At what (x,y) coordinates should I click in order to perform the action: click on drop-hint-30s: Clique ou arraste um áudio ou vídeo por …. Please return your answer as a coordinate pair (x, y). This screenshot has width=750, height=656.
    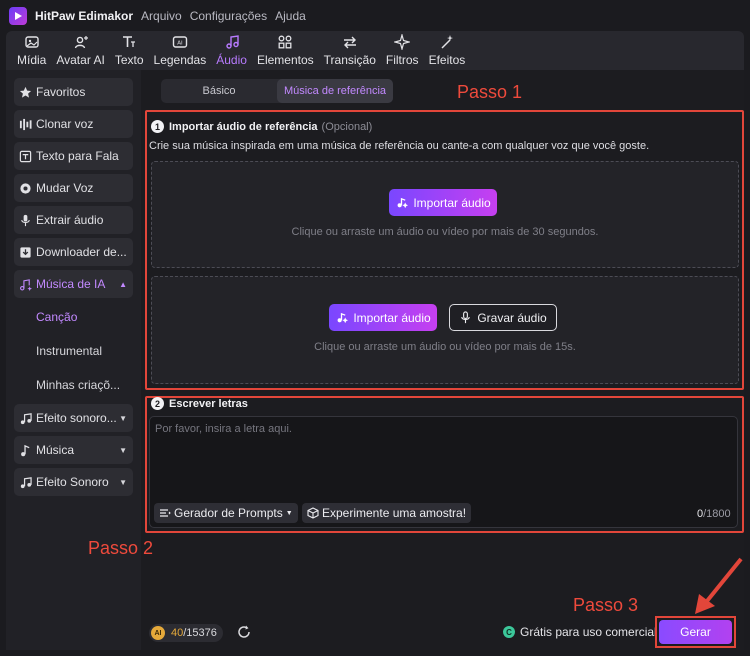
    Looking at the image, I should click on (445, 232).